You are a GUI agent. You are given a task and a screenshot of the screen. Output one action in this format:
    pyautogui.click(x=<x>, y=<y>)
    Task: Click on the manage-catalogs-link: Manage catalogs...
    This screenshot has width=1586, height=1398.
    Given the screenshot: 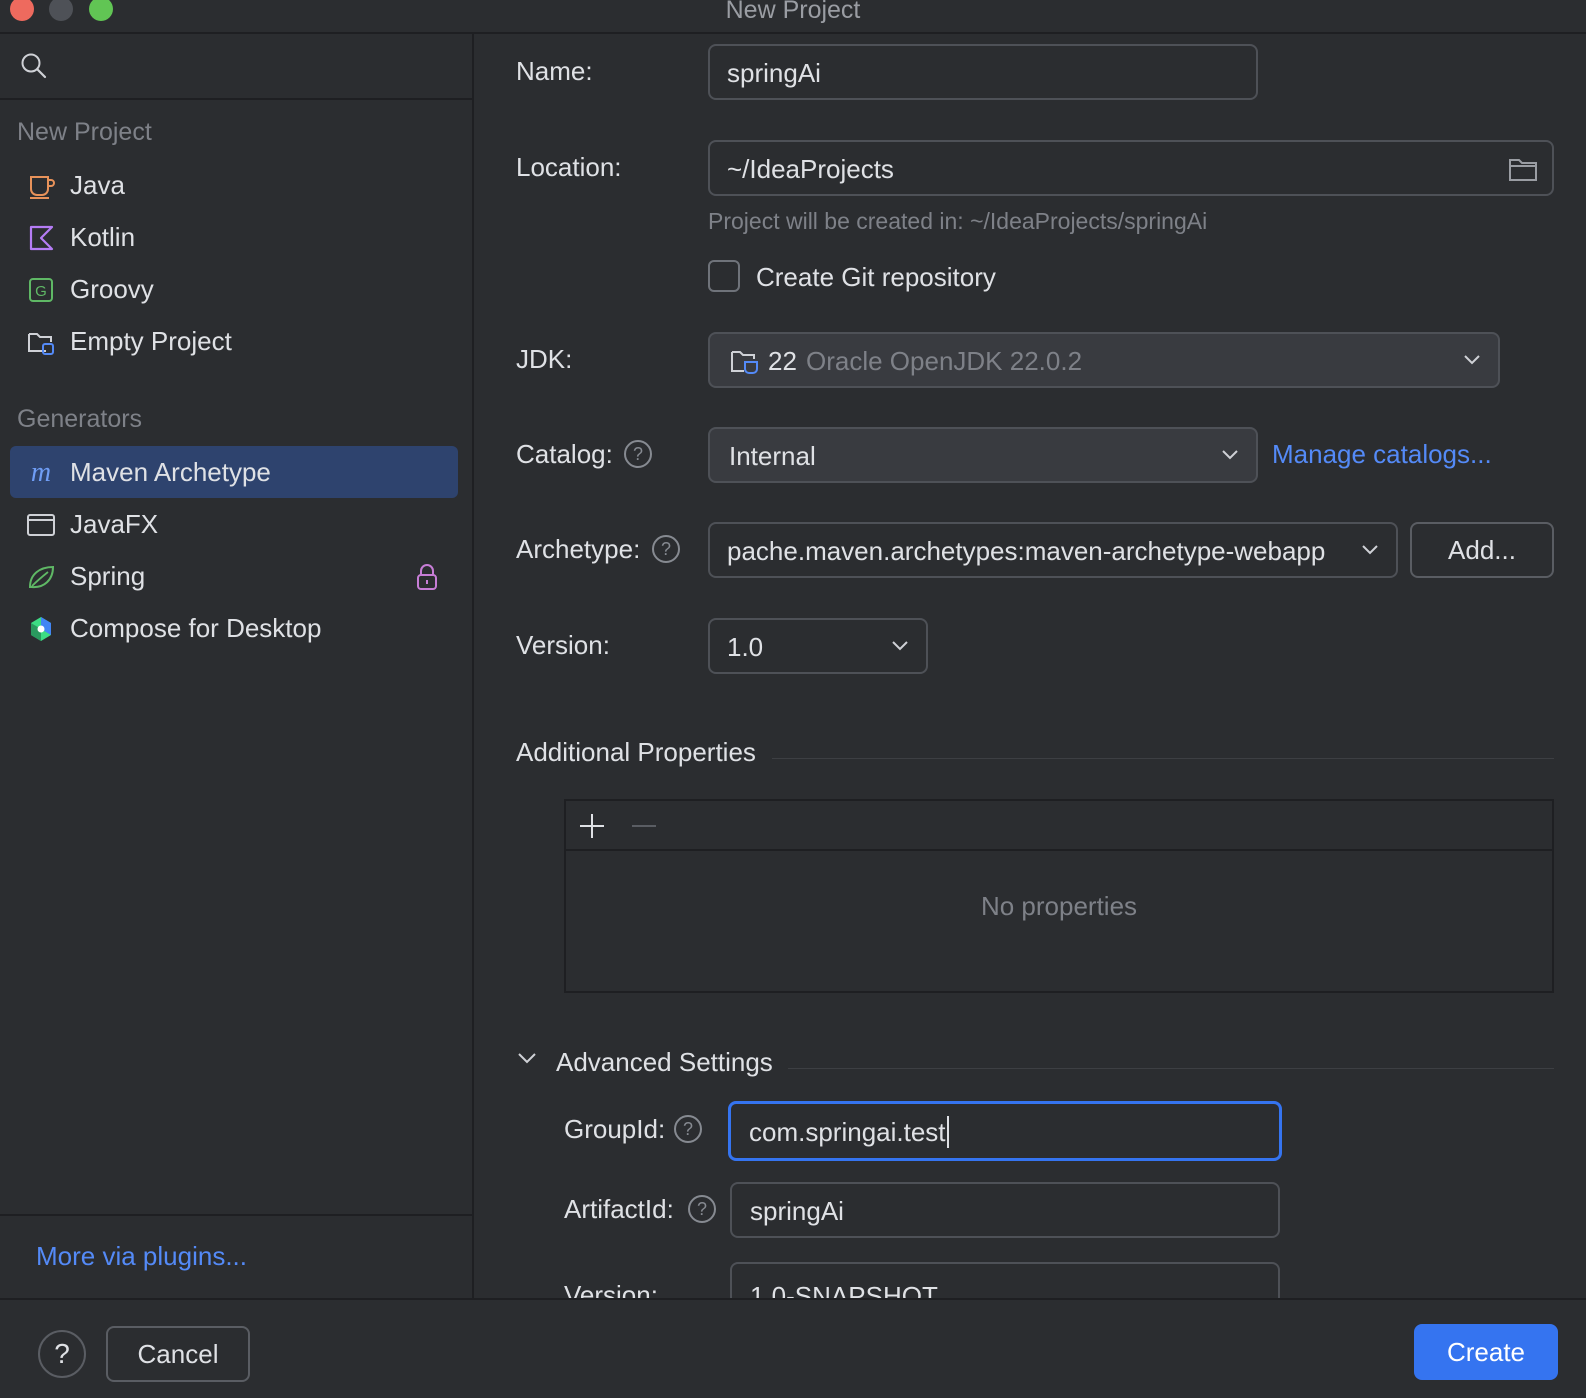 What is the action you would take?
    pyautogui.click(x=1382, y=454)
    